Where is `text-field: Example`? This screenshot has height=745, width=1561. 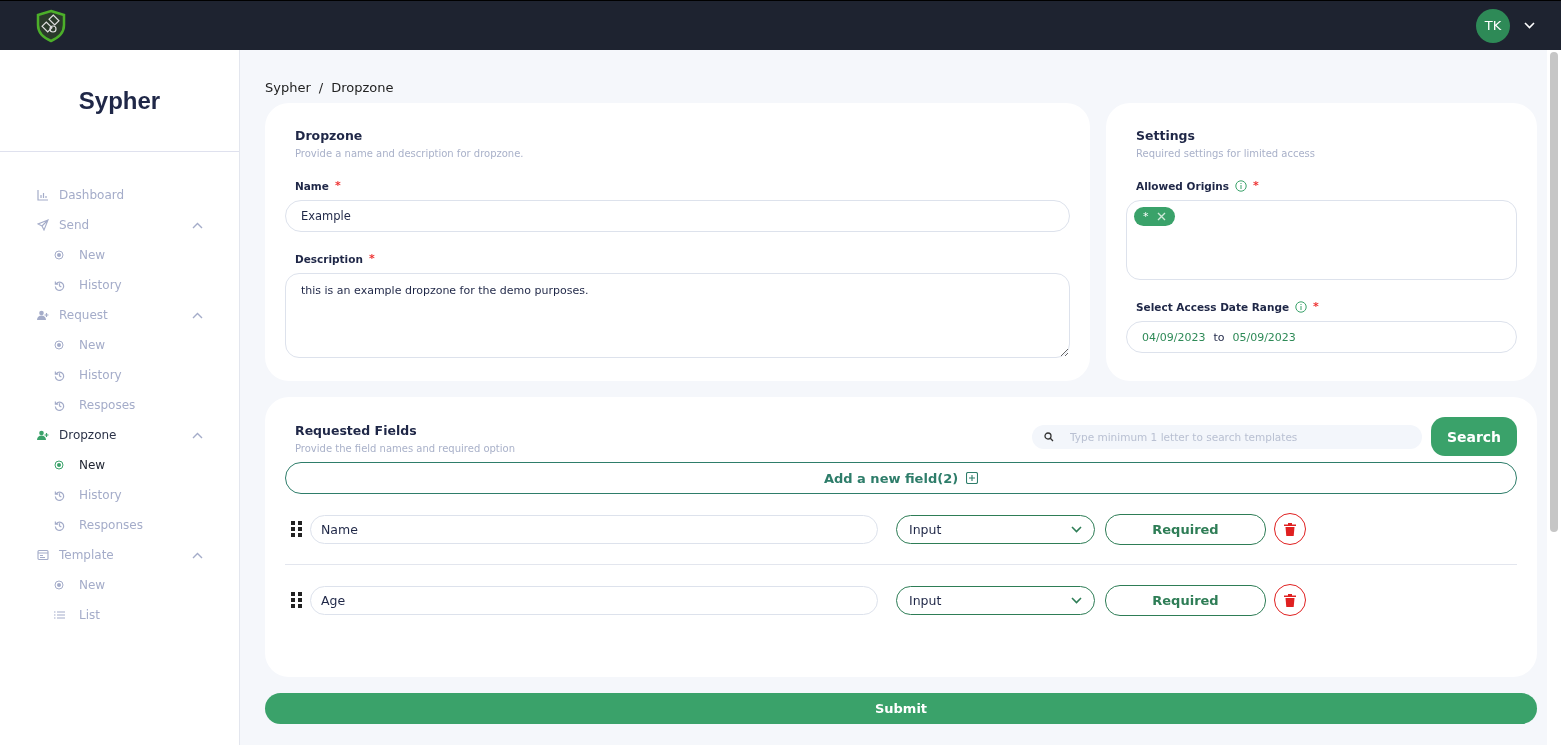 text-field: Example is located at coordinates (677, 216).